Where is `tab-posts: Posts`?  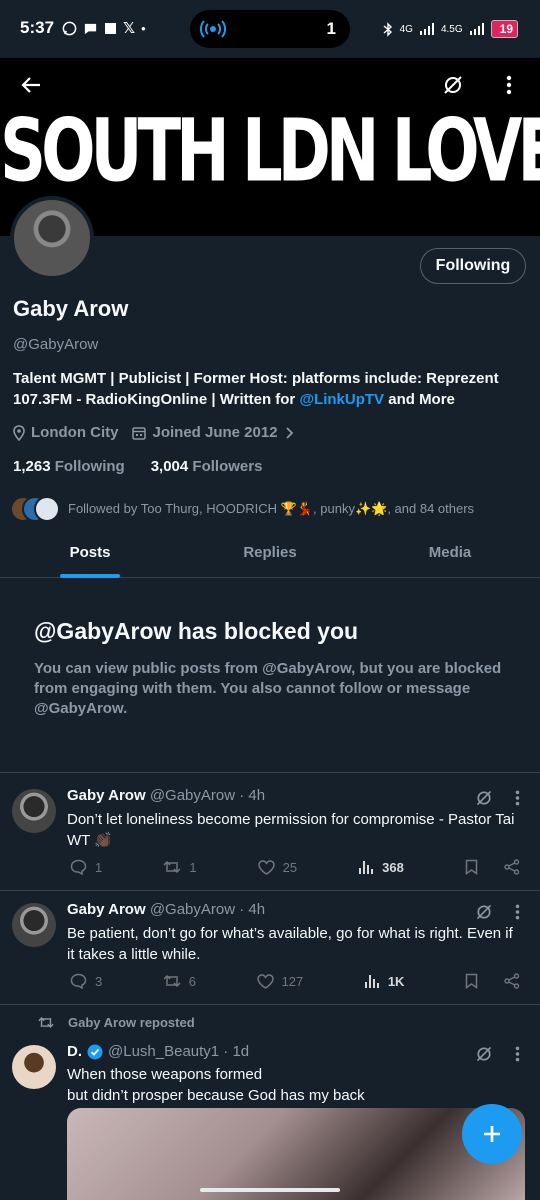 tab-posts: Posts is located at coordinates (90, 554).